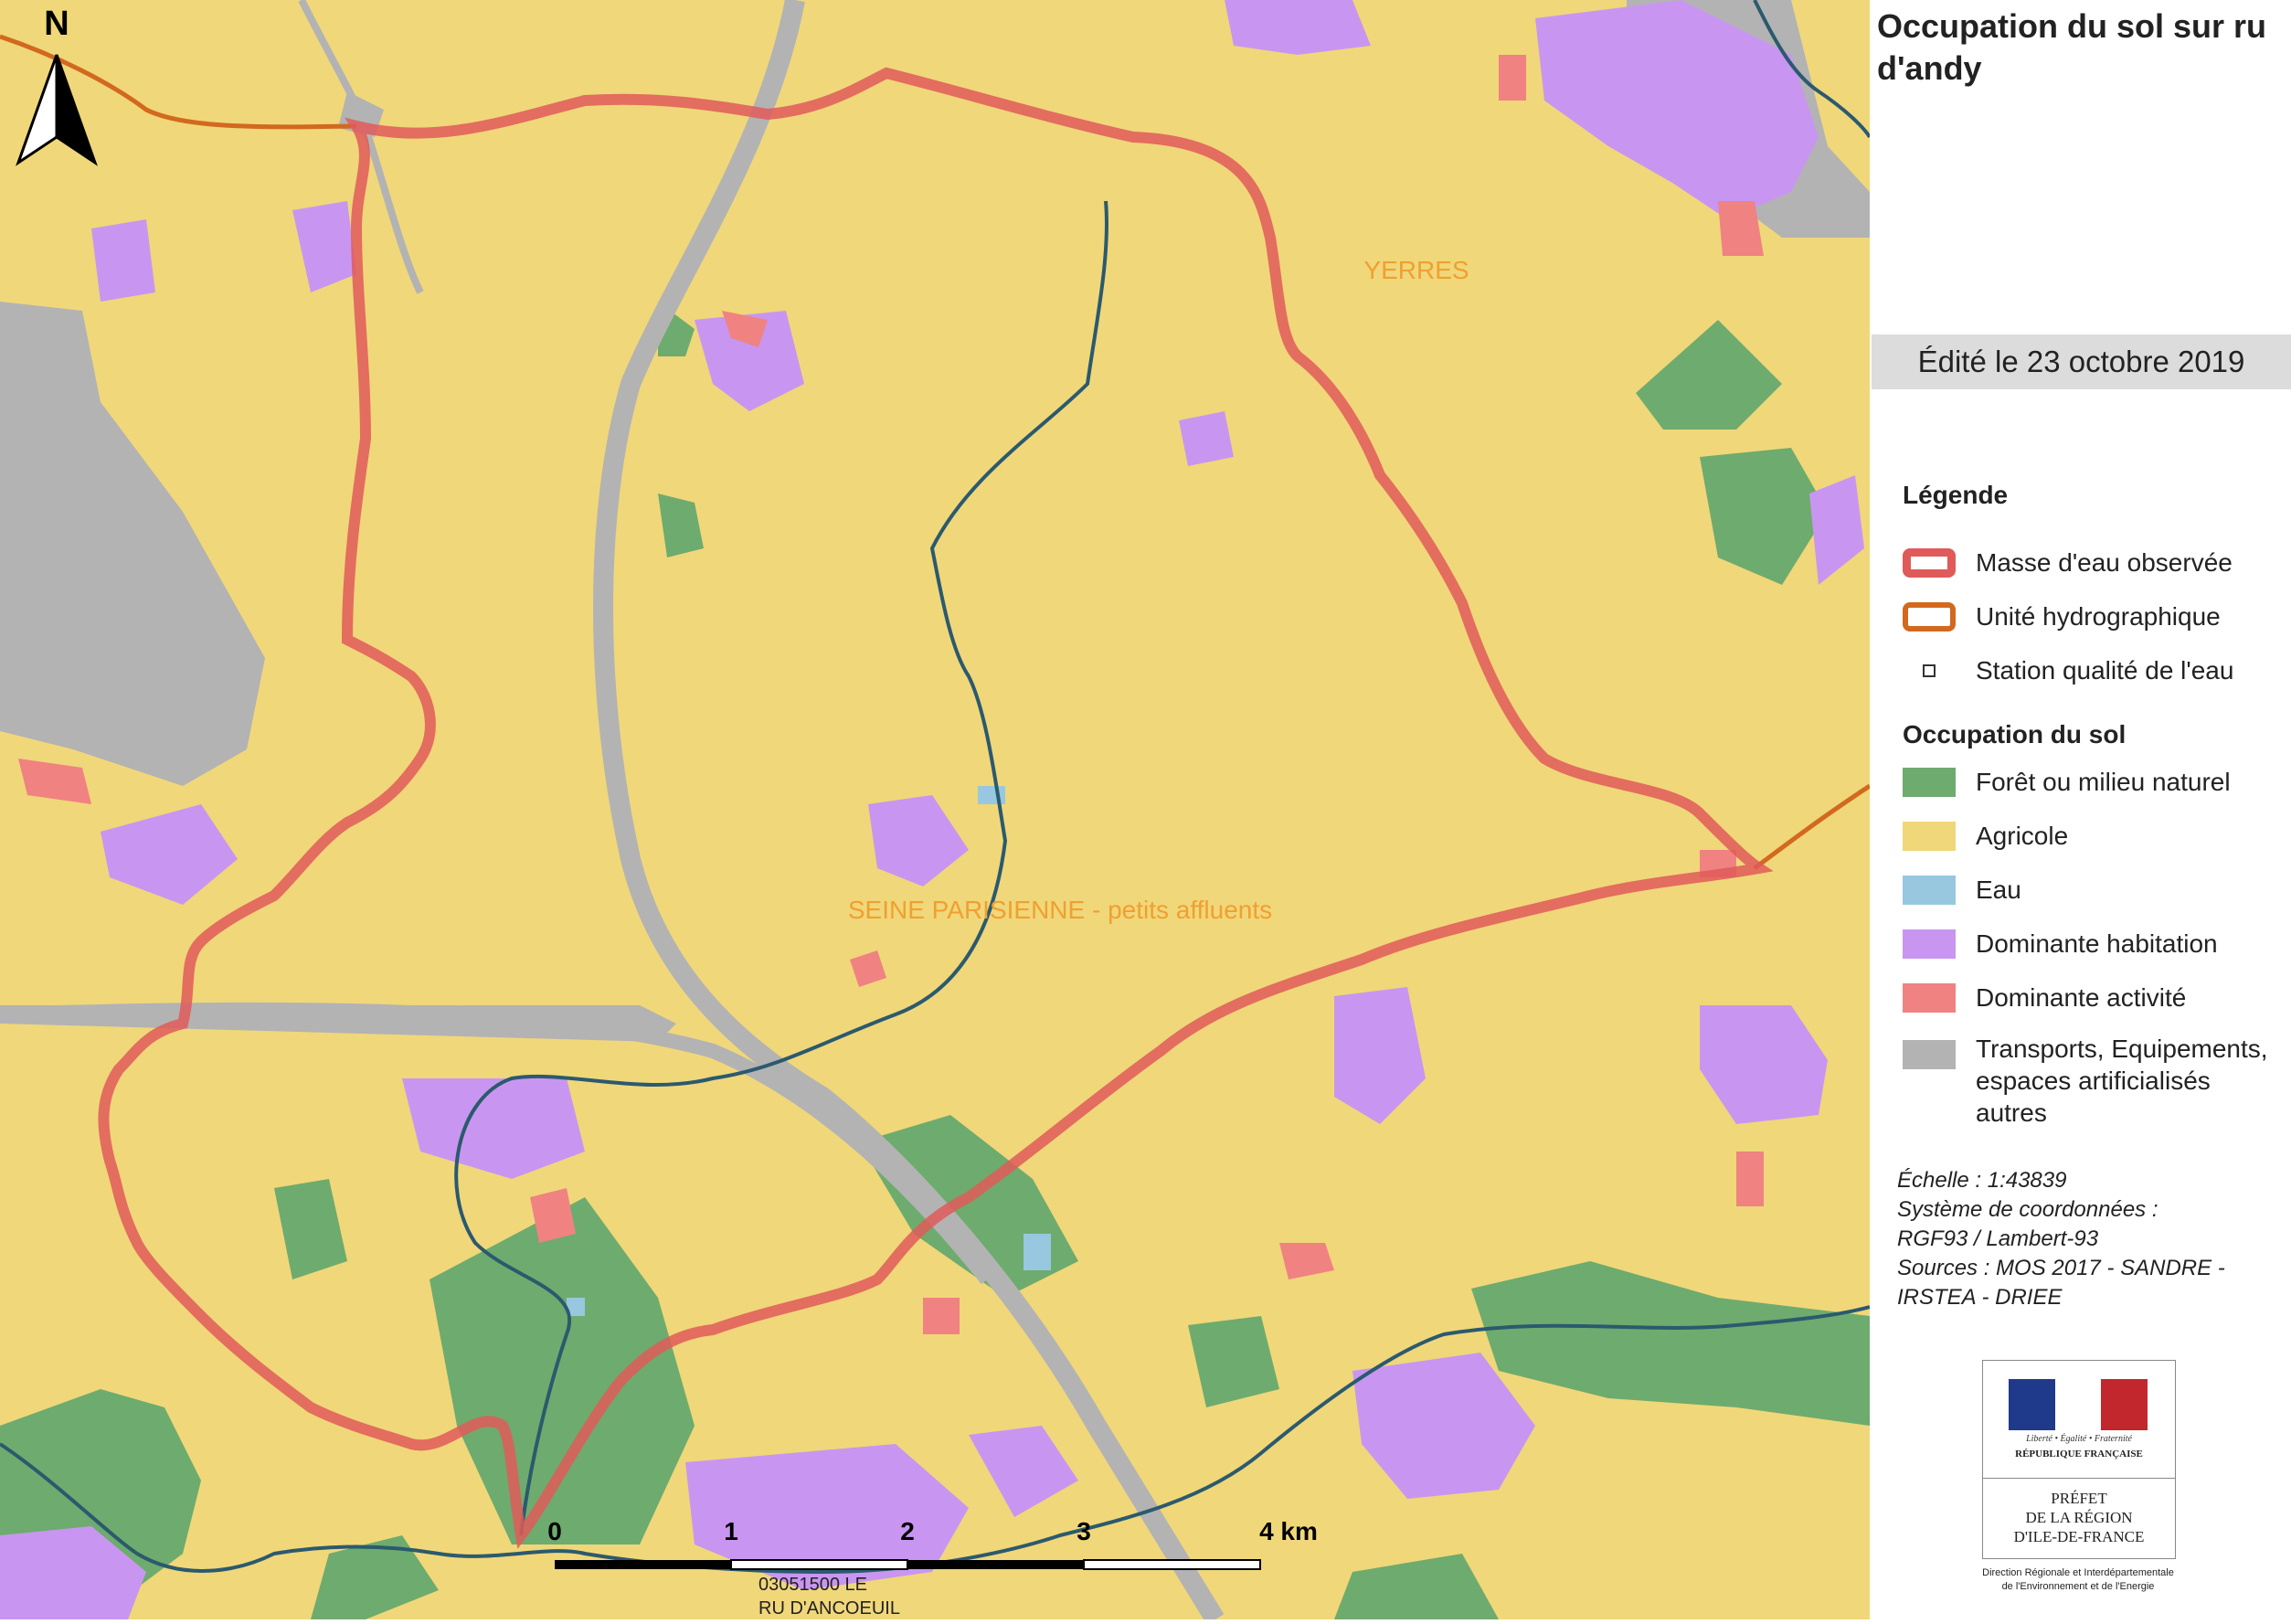 Image resolution: width=2291 pixels, height=1624 pixels. I want to click on scale-tick-0: 0, so click(554, 1531).